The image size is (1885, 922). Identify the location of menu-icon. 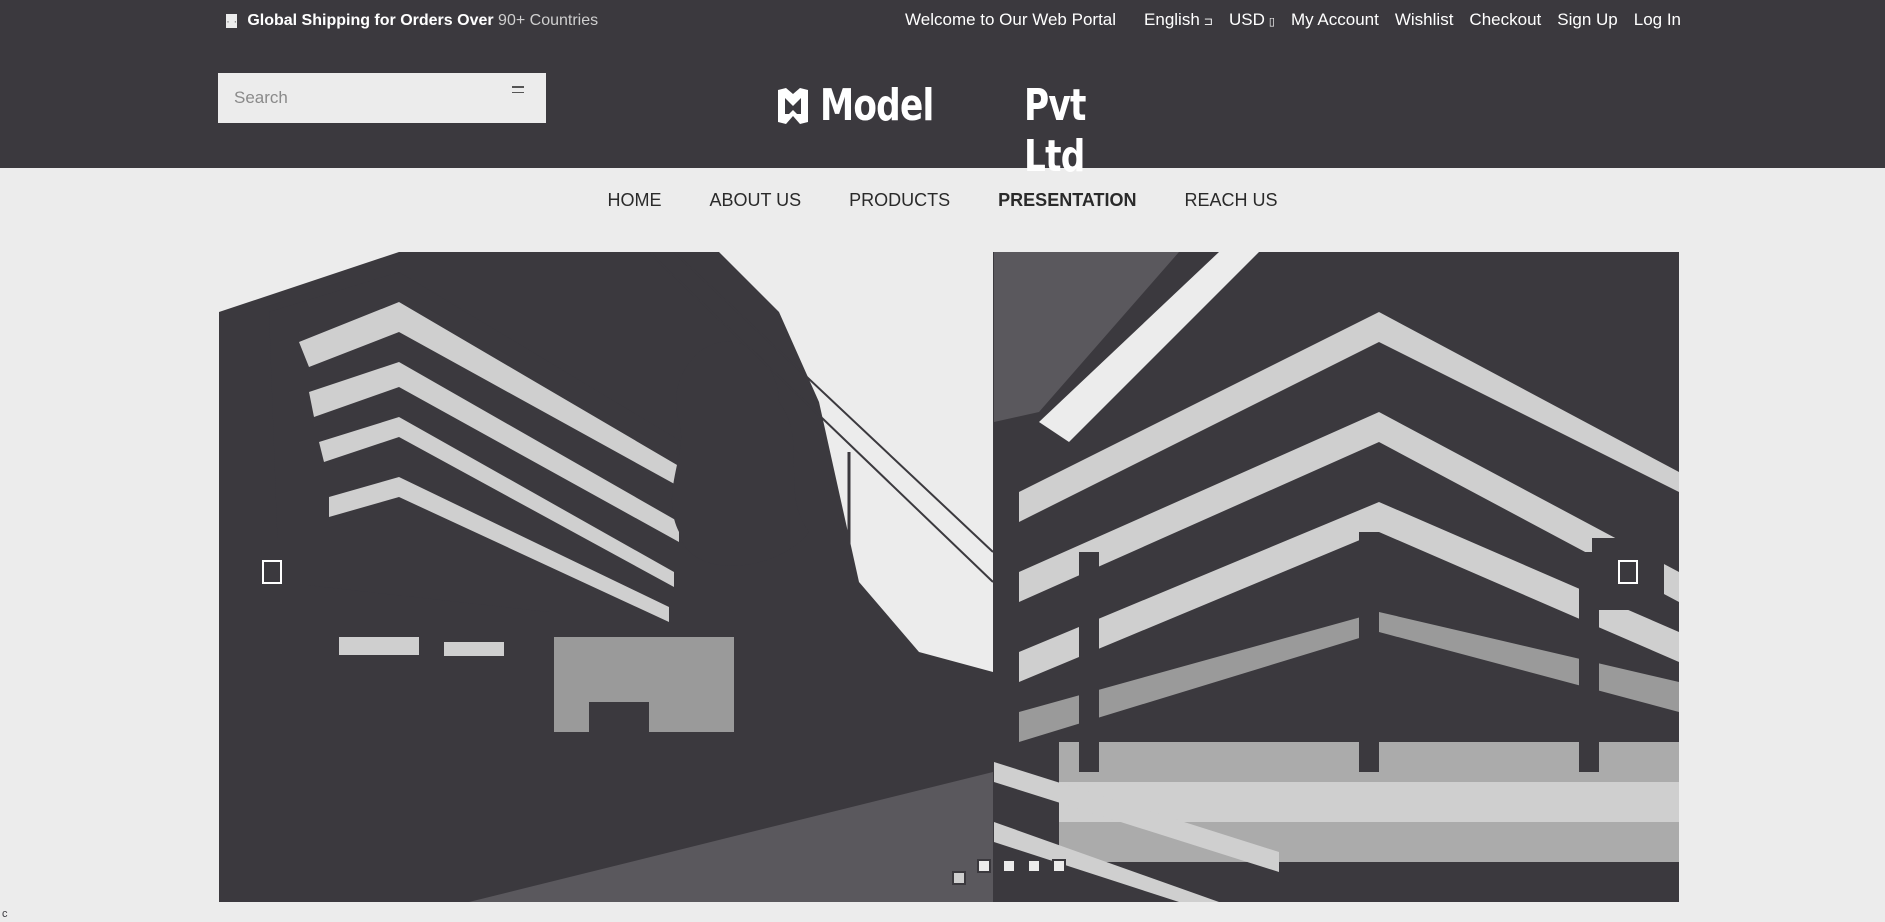
(518, 92).